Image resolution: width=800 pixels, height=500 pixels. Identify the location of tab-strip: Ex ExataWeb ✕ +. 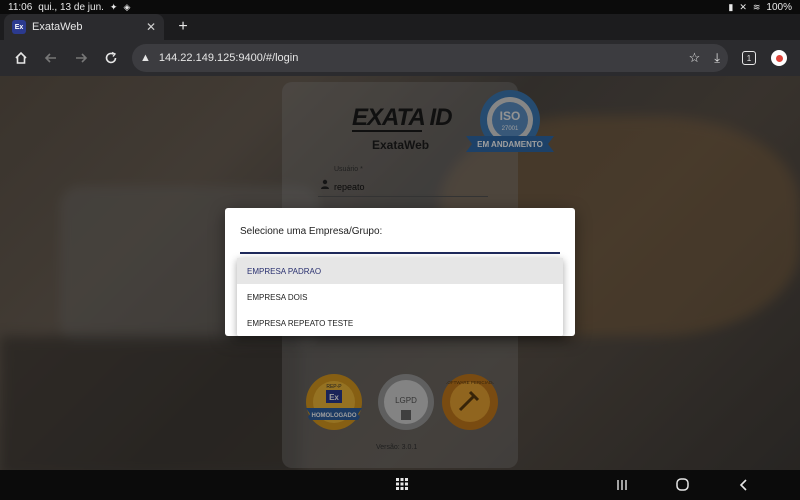
(400, 27).